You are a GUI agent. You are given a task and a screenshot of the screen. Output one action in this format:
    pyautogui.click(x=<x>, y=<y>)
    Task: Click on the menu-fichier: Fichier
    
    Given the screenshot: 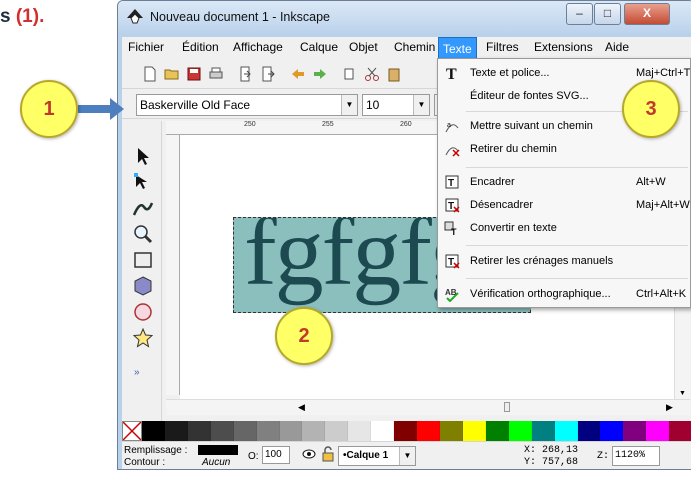 What is the action you would take?
    pyautogui.click(x=146, y=47)
    